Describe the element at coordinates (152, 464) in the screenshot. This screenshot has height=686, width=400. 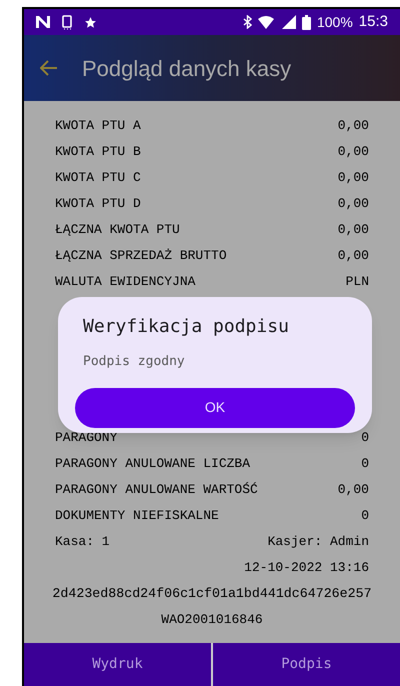
I see `receipt-label: PARAGONY ANULOWANE LICZBA` at that location.